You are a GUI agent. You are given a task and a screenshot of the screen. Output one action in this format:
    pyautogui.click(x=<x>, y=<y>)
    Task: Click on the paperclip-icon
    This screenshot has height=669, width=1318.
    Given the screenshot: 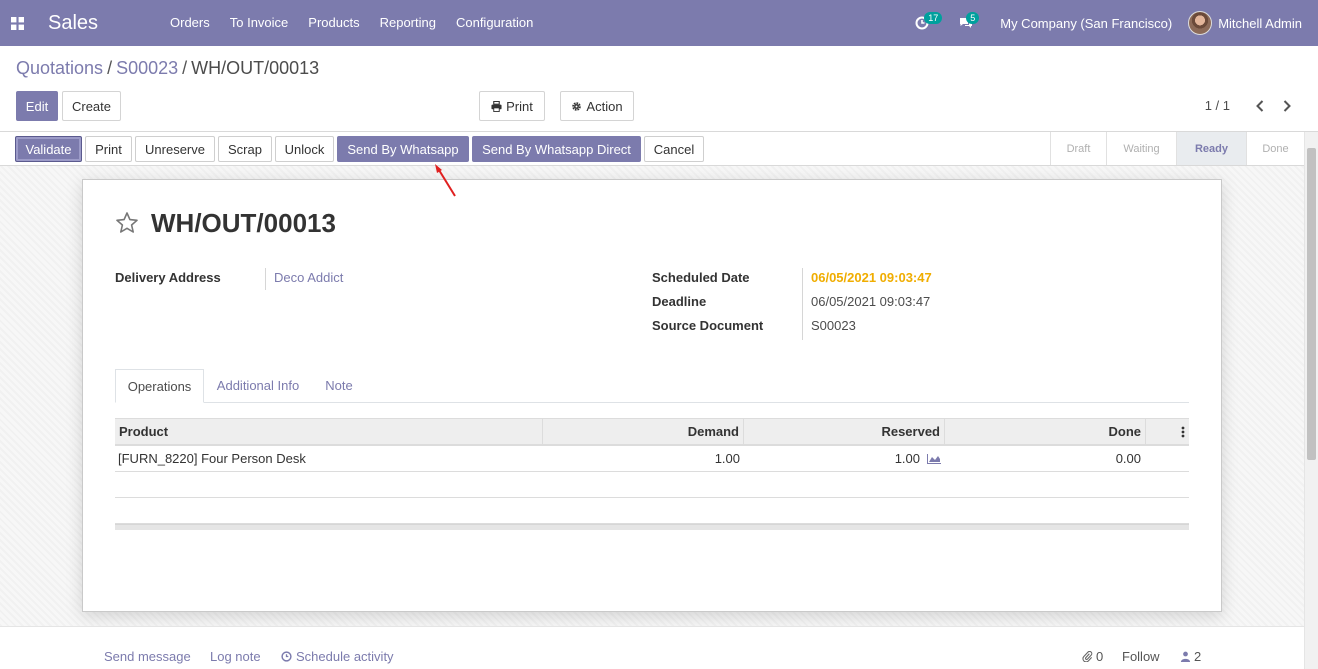 What is the action you would take?
    pyautogui.click(x=1087, y=656)
    